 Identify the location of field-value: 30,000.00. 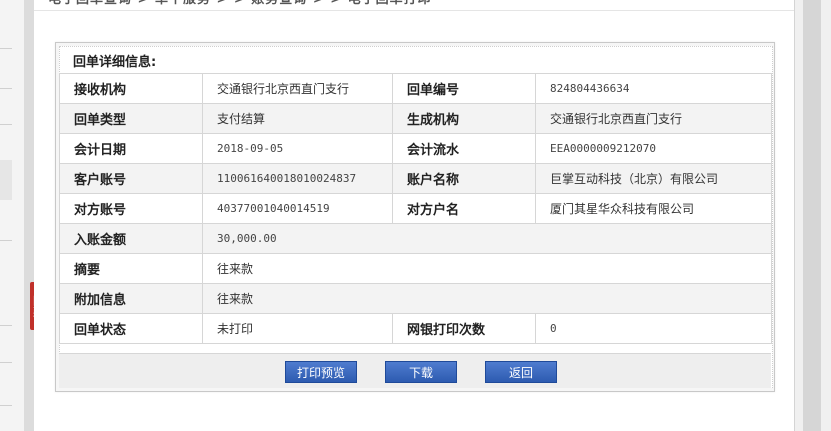
(487, 238).